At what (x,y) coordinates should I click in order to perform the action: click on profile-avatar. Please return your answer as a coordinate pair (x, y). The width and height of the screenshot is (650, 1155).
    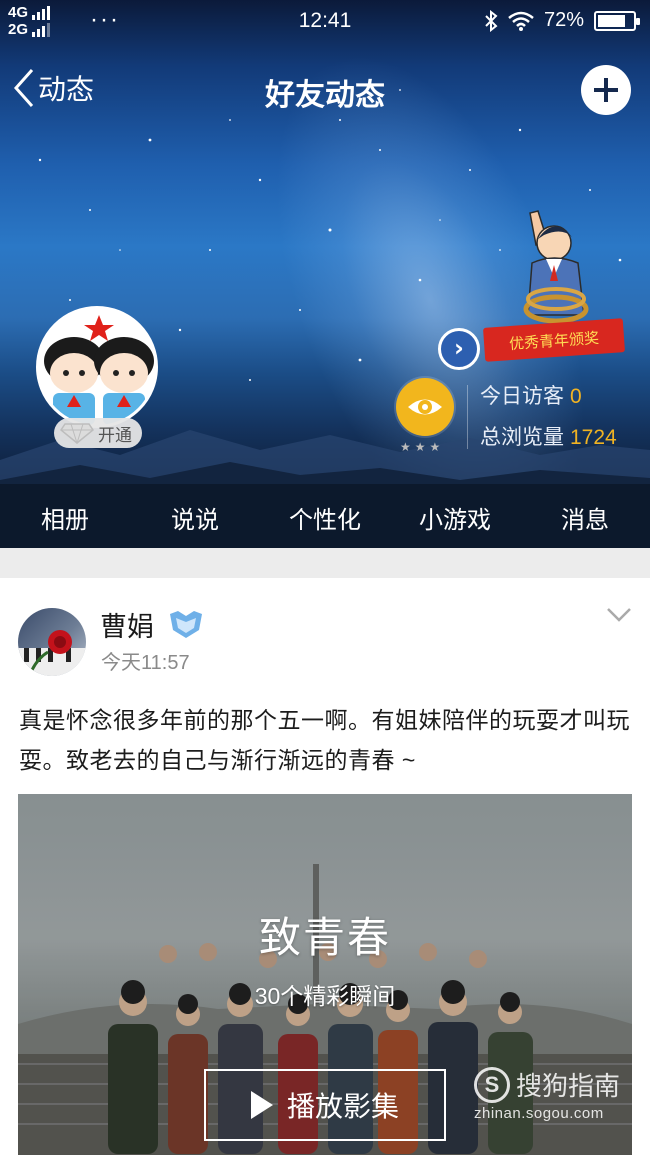
    Looking at the image, I should click on (97, 367).